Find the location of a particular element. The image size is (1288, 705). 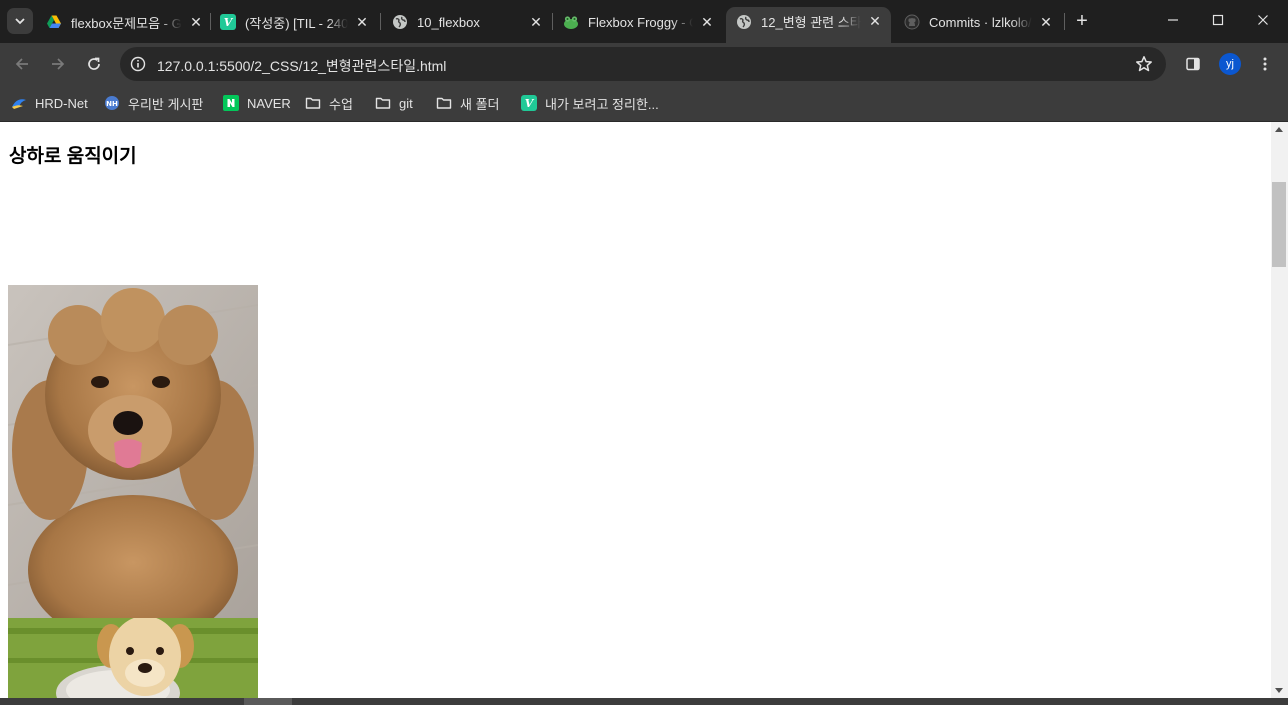

address-bar: 127.0.0.1:5500/2_CSS/12_변형관련스타일.html is located at coordinates (643, 64).